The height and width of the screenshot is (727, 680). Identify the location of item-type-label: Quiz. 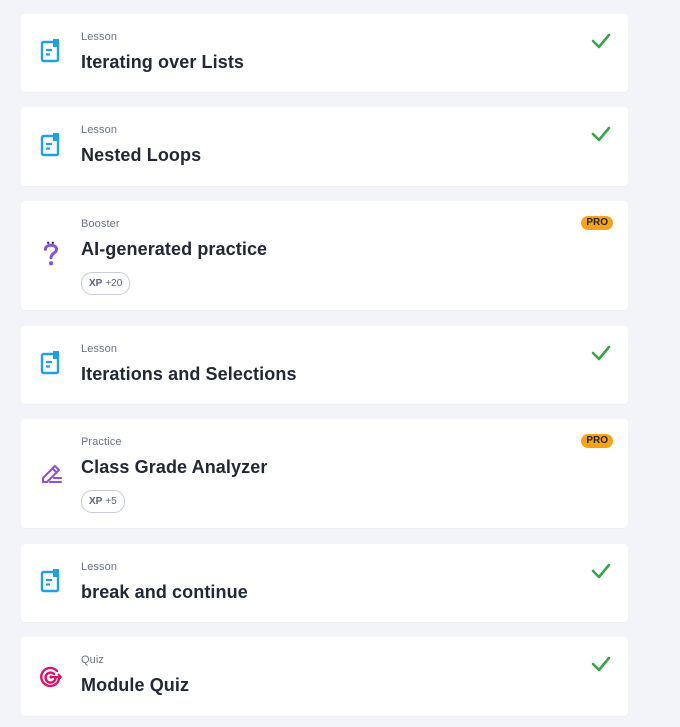
(93, 660).